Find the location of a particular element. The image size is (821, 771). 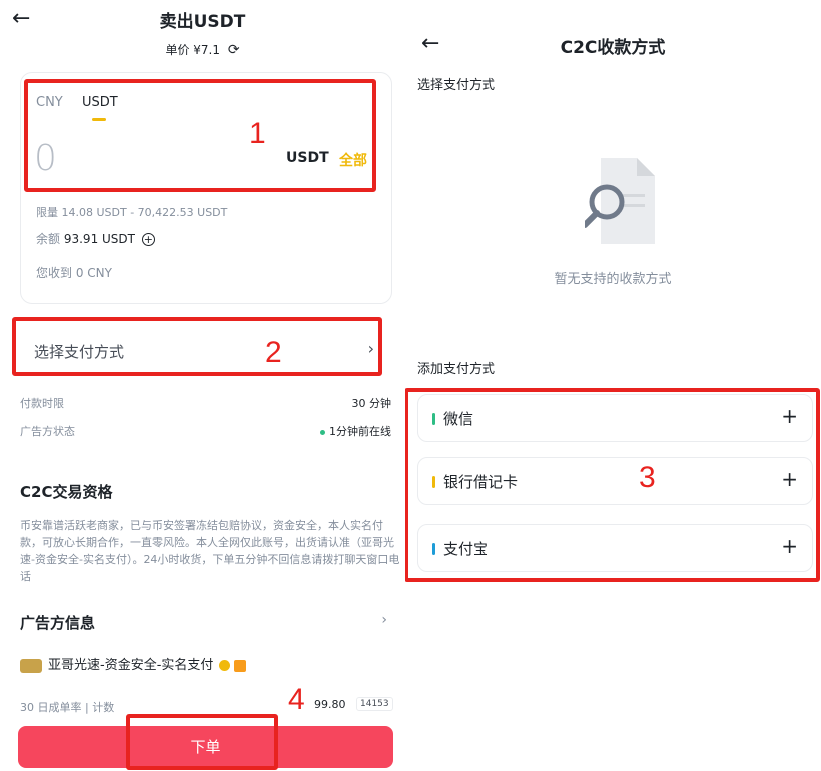

add-payment-label: 添加支付方式 is located at coordinates (456, 369).